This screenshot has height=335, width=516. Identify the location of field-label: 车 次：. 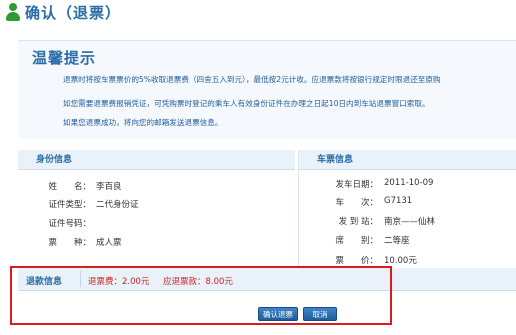
(356, 203).